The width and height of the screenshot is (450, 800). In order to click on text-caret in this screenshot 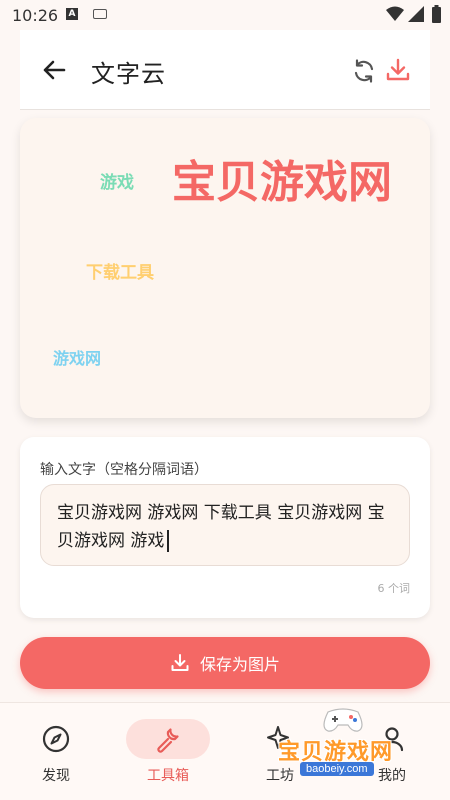, I will do `click(168, 541)`.